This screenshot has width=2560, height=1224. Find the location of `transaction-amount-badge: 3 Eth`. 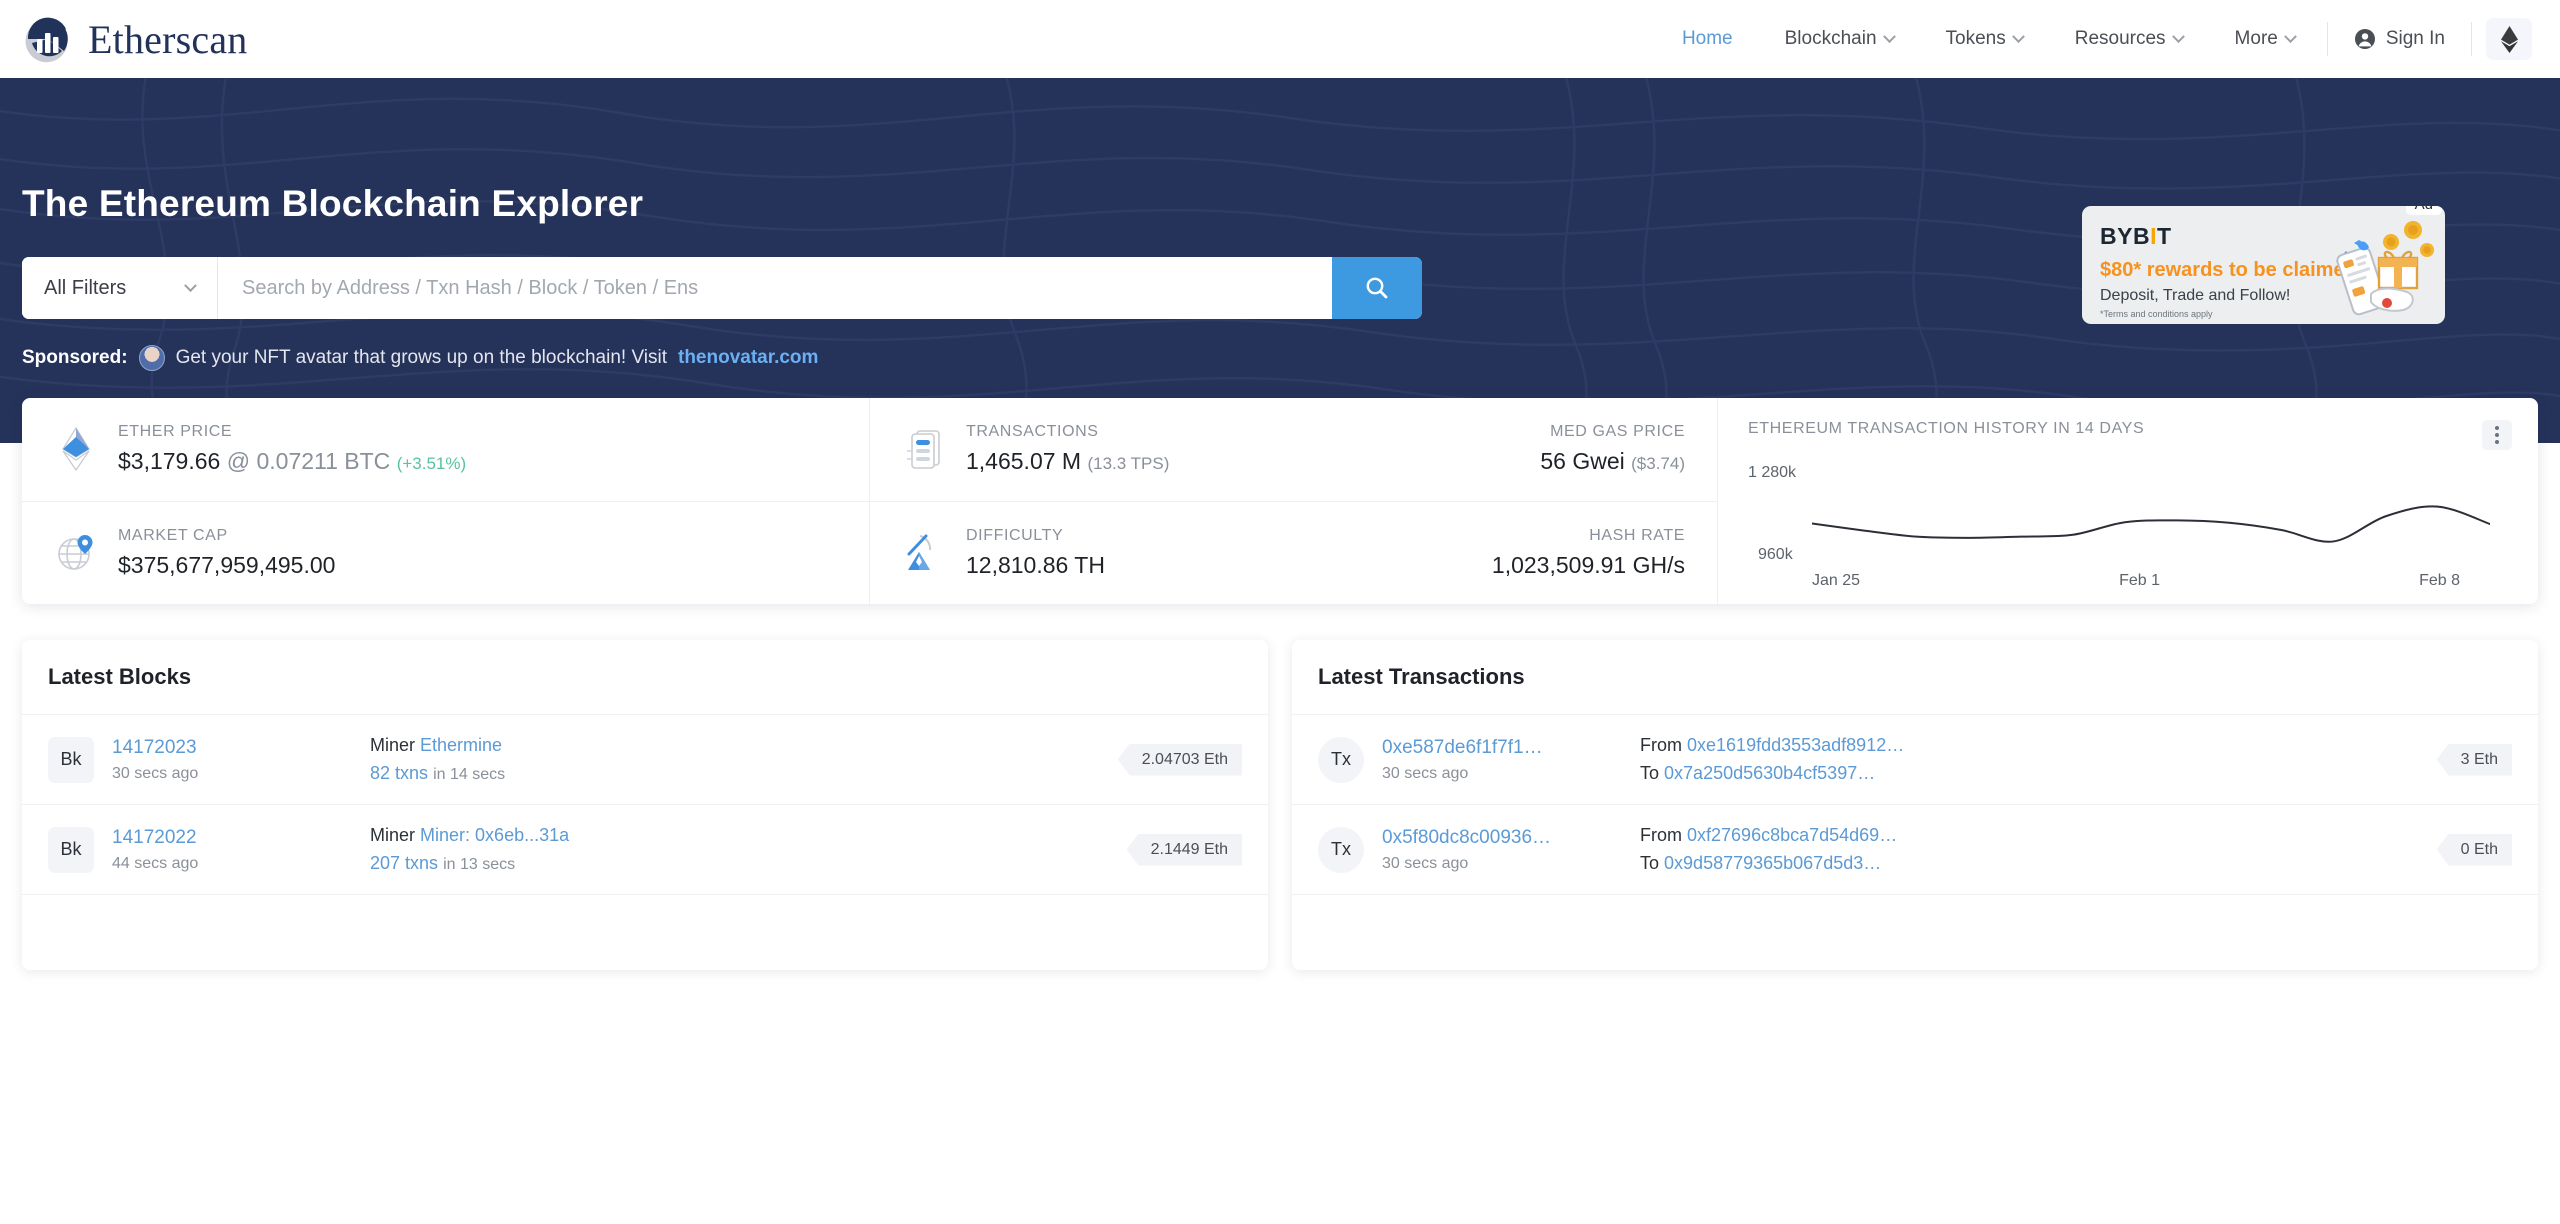

transaction-amount-badge: 3 Eth is located at coordinates (2474, 759).